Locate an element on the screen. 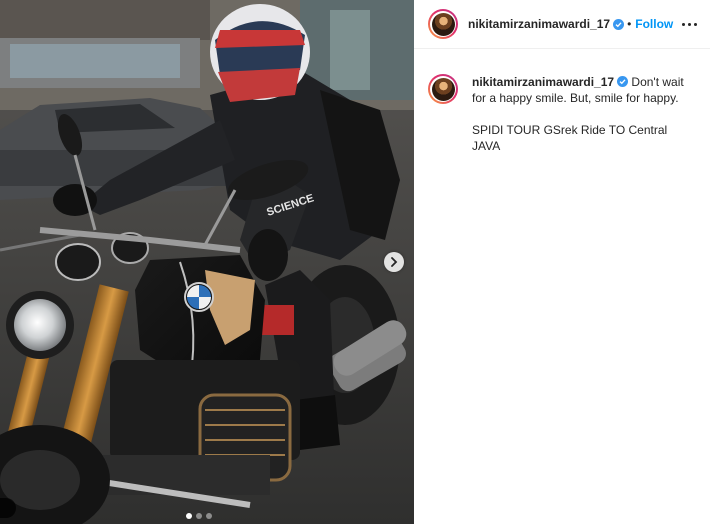 The image size is (710, 524). header-avatar is located at coordinates (443, 24).